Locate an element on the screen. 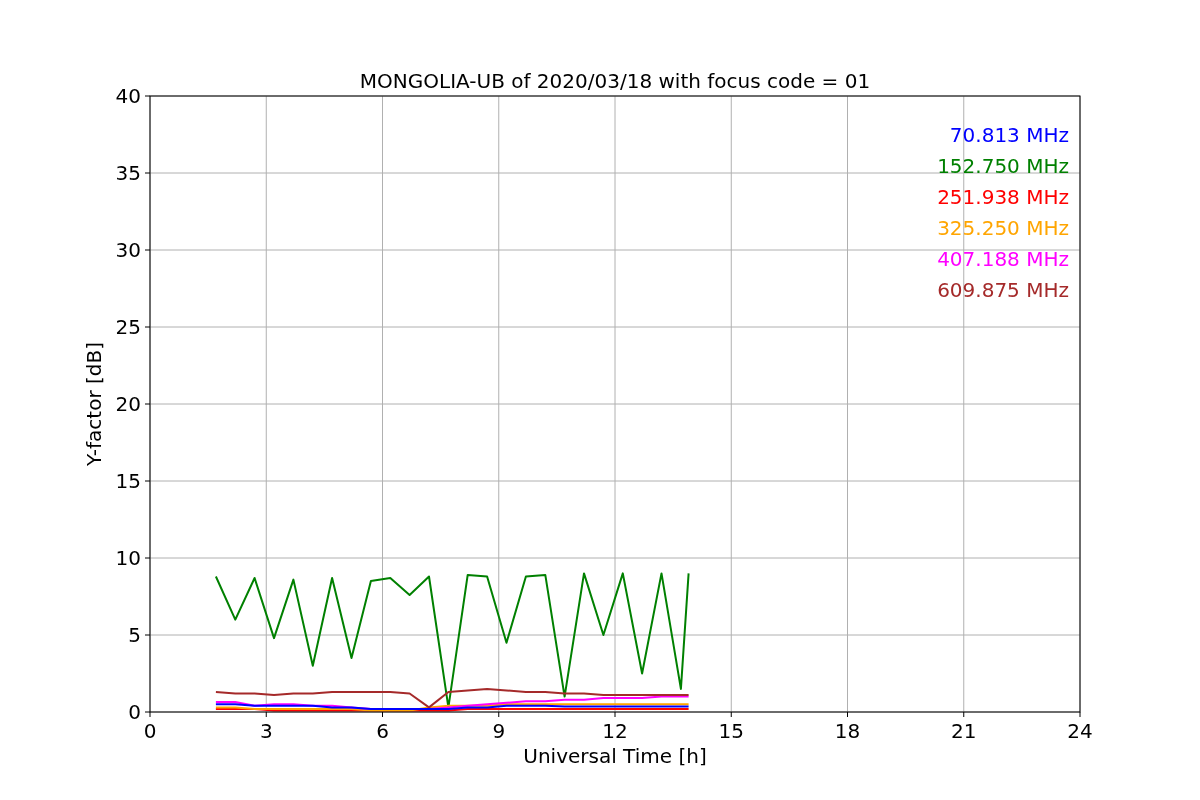 The height and width of the screenshot is (800, 1200). legend-label: 70.813 MHz is located at coordinates (1009, 135).